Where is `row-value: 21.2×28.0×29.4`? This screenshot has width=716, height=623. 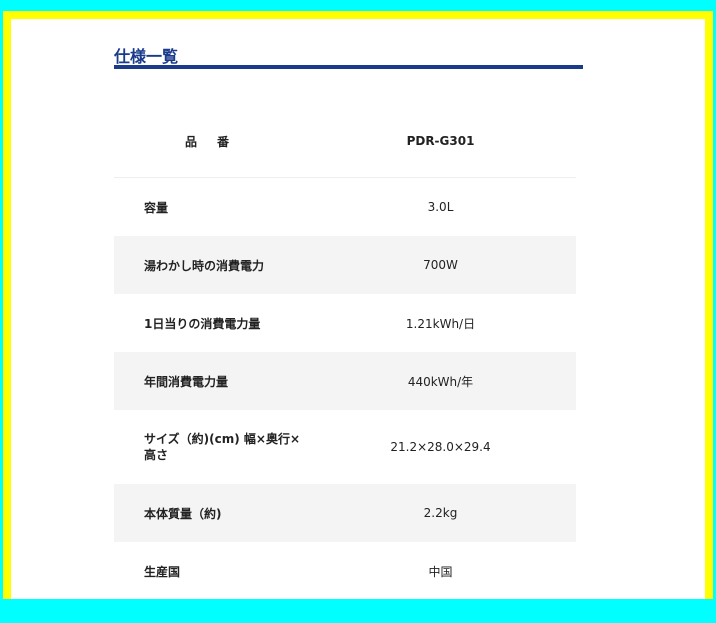 row-value: 21.2×28.0×29.4 is located at coordinates (440, 447).